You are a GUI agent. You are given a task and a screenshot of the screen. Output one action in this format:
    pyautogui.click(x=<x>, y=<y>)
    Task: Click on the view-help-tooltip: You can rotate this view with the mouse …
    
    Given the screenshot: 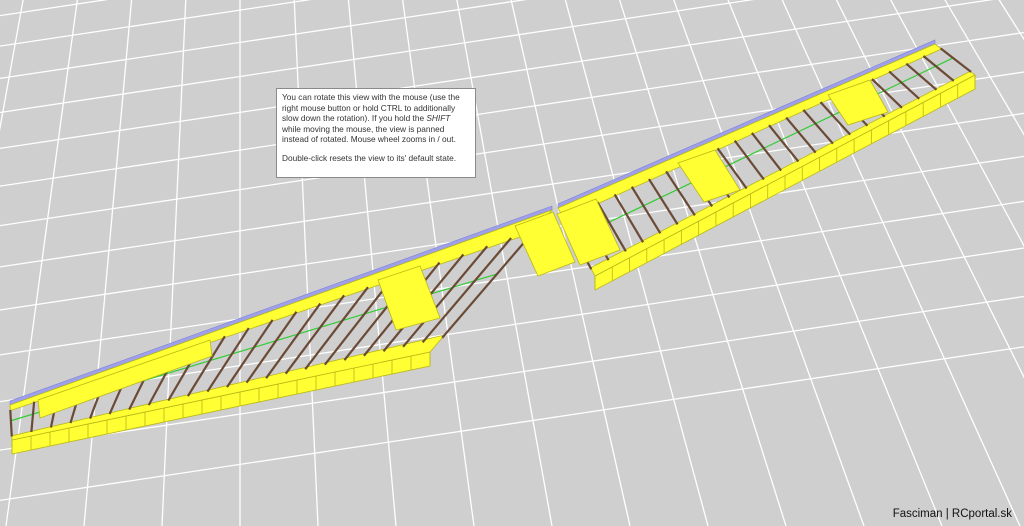 What is the action you would take?
    pyautogui.click(x=376, y=133)
    